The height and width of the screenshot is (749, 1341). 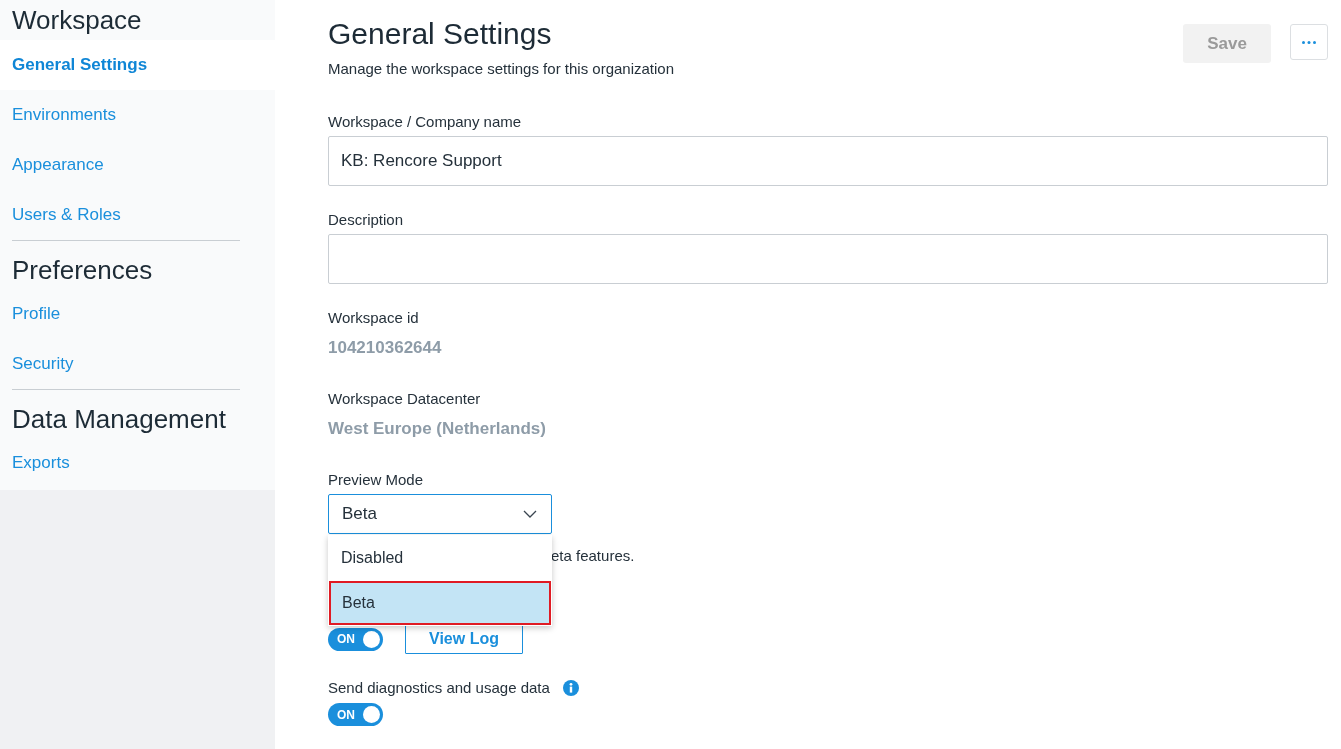 I want to click on more-button, so click(x=1309, y=42).